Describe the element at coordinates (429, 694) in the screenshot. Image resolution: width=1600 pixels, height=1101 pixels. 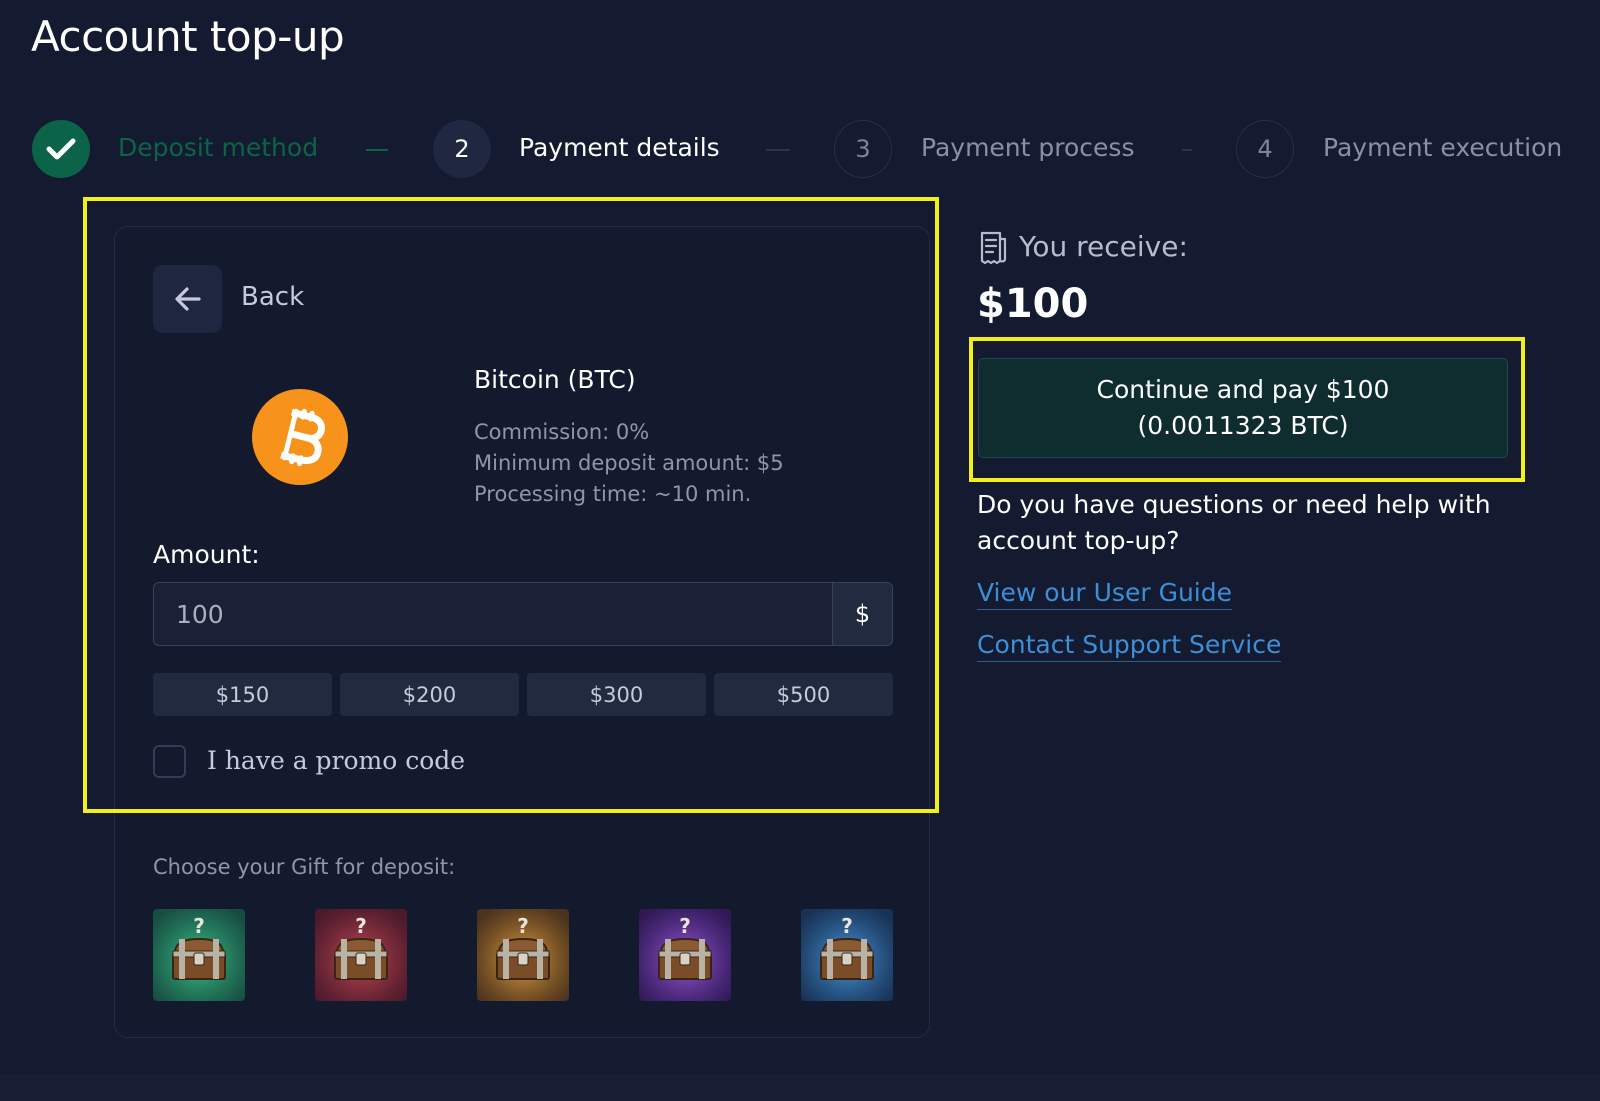
I see `preset-amount-button: $200` at that location.